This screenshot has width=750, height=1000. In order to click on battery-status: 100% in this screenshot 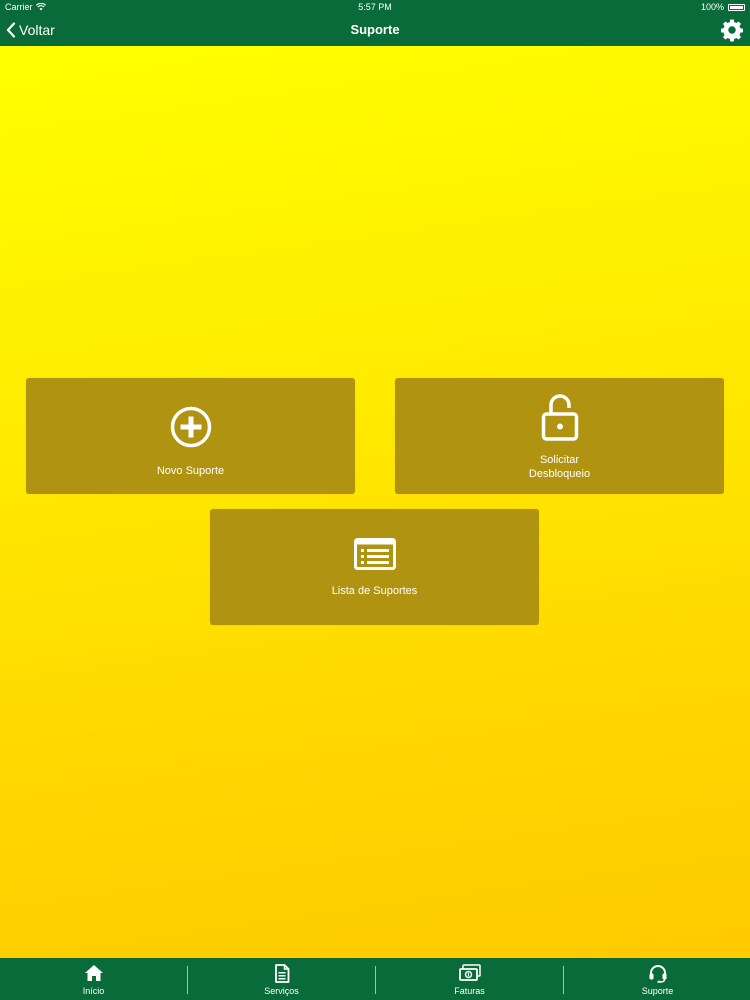, I will do `click(723, 7)`.